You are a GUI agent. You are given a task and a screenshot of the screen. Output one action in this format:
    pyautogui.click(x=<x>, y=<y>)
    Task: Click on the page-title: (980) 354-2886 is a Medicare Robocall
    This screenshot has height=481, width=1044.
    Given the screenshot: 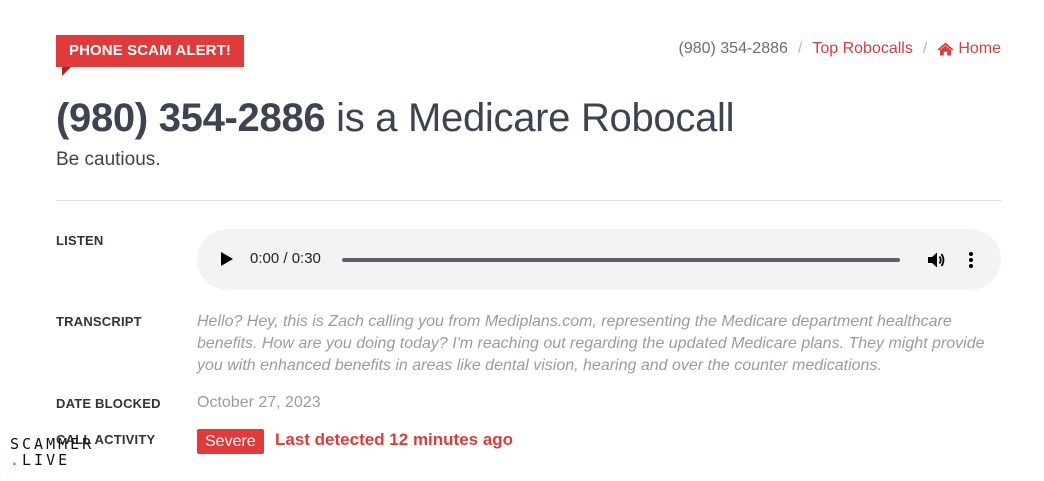 What is the action you would take?
    pyautogui.click(x=395, y=118)
    